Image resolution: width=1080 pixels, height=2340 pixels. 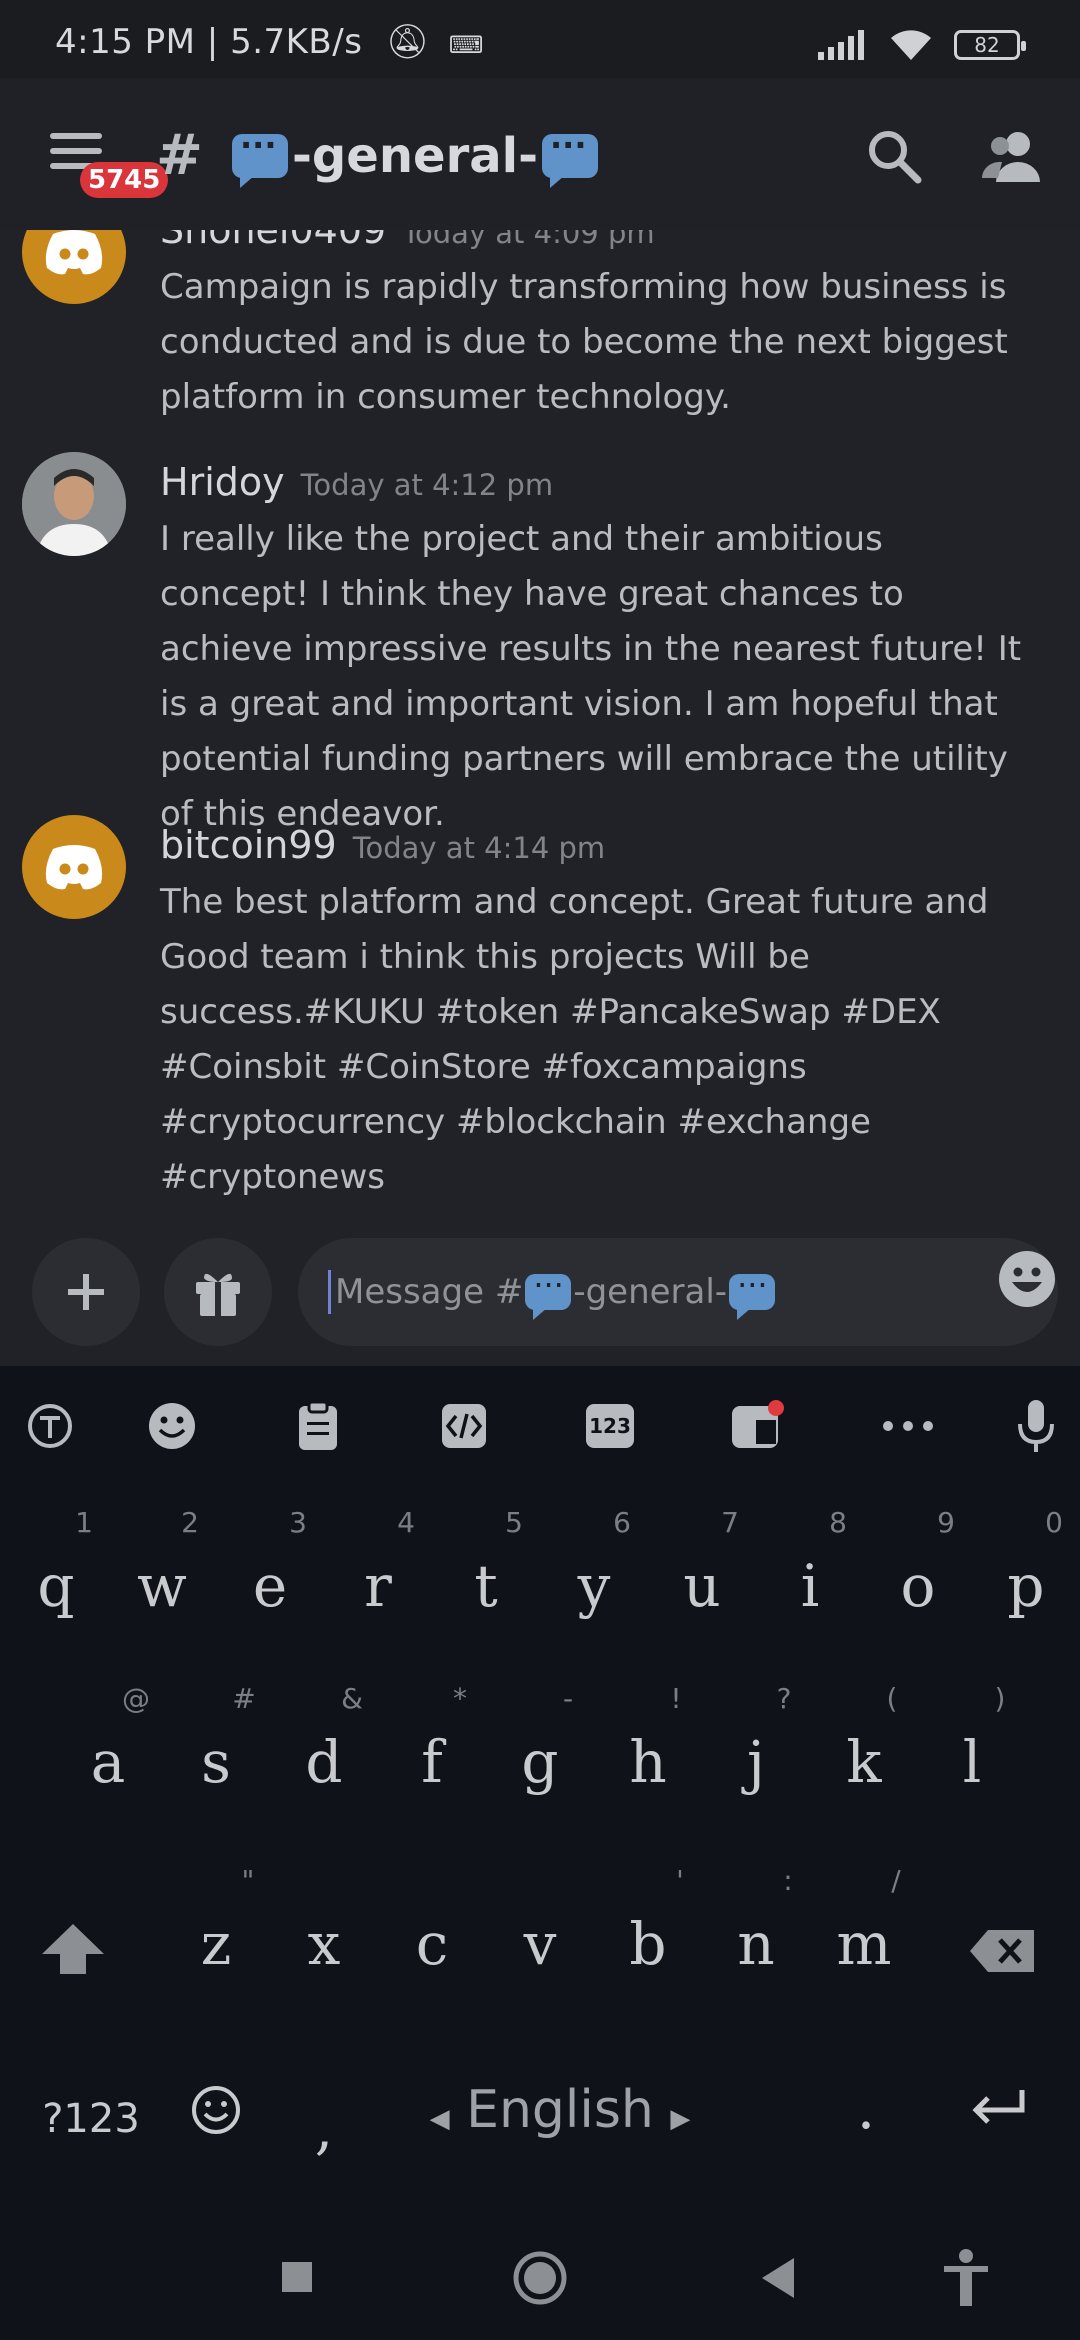 I want to click on keyboard-toolbar: 123, so click(x=540, y=1426).